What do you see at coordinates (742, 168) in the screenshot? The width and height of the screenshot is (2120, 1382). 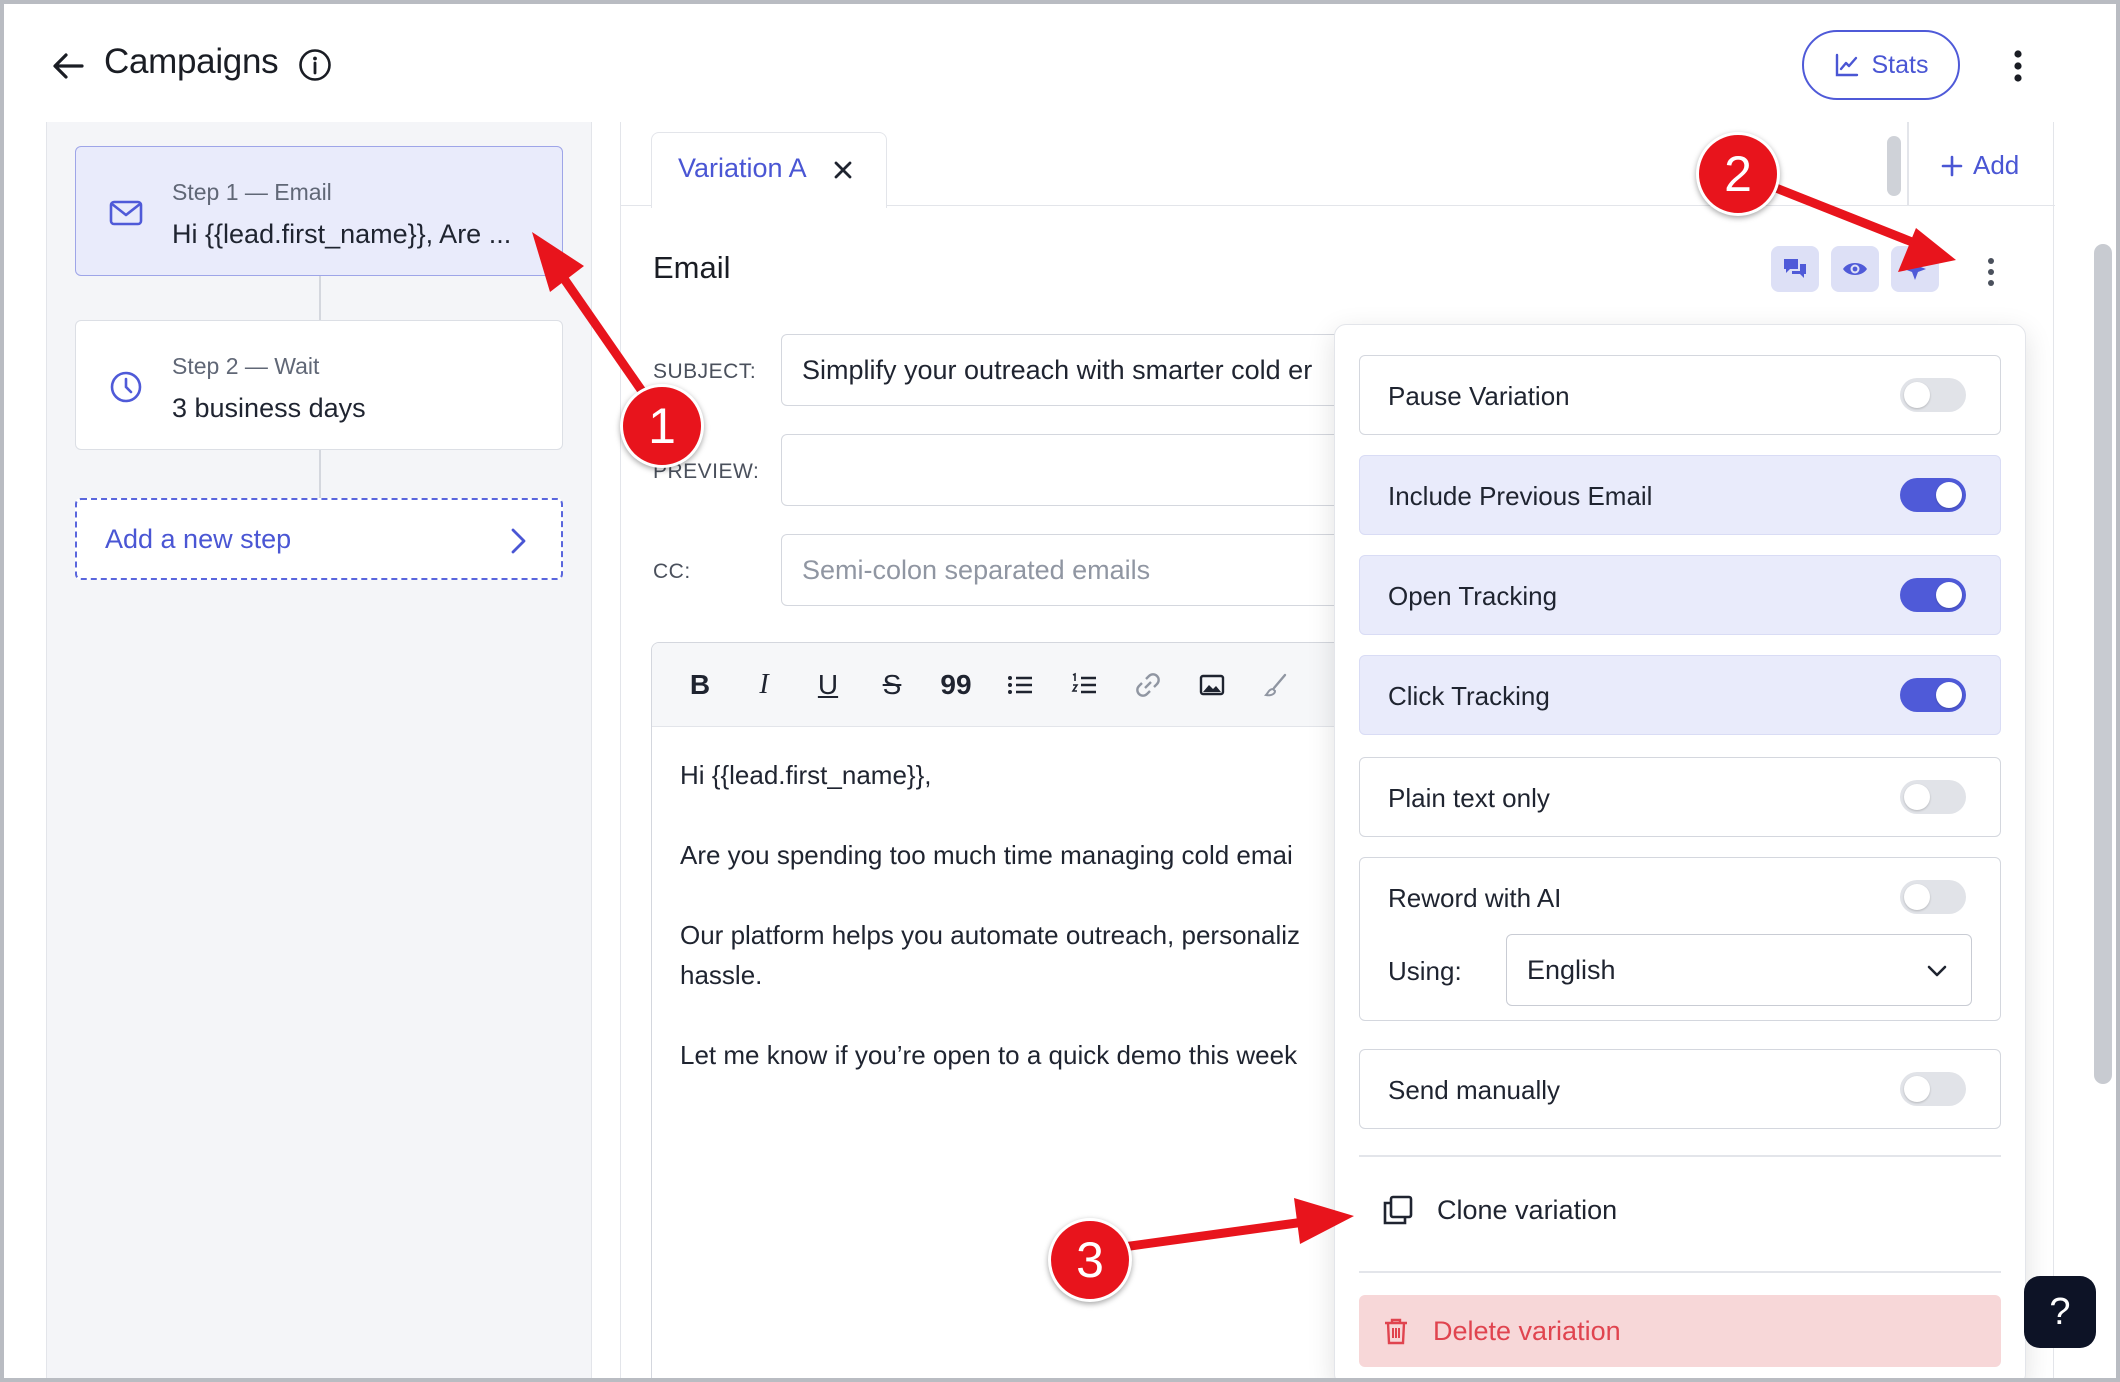 I see `tab-label: Variation A` at bounding box center [742, 168].